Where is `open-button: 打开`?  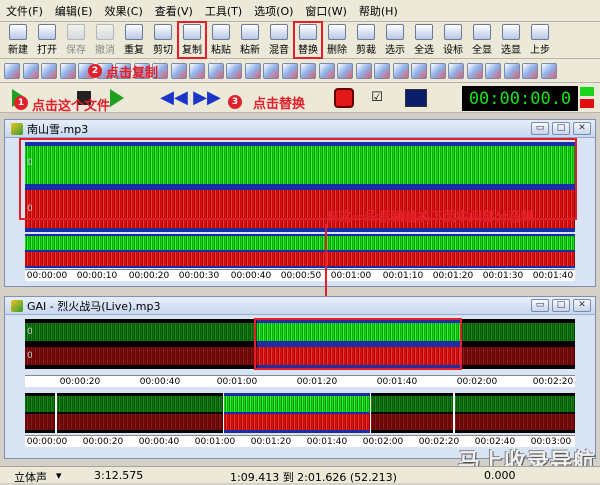
open-button: 打开 is located at coordinates (47, 40).